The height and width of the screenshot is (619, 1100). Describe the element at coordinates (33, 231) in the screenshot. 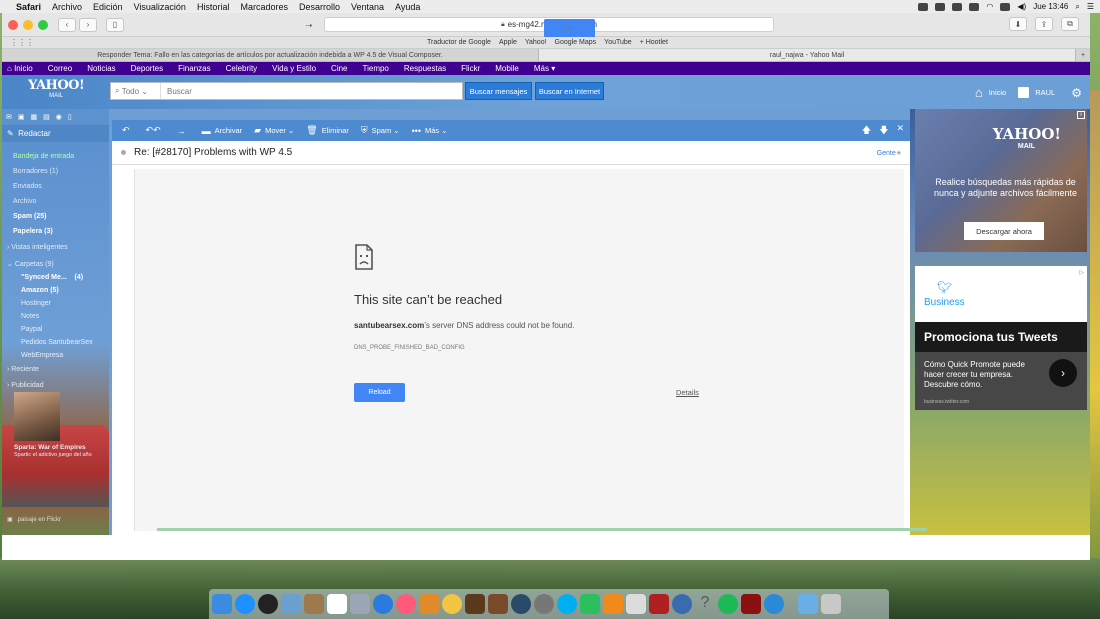

I see `folder-trash: Papelera (3)` at that location.